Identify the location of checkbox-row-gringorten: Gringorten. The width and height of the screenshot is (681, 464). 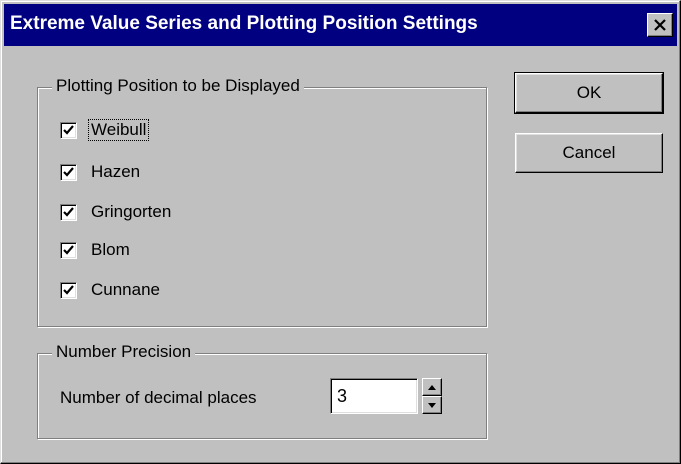
(116, 212).